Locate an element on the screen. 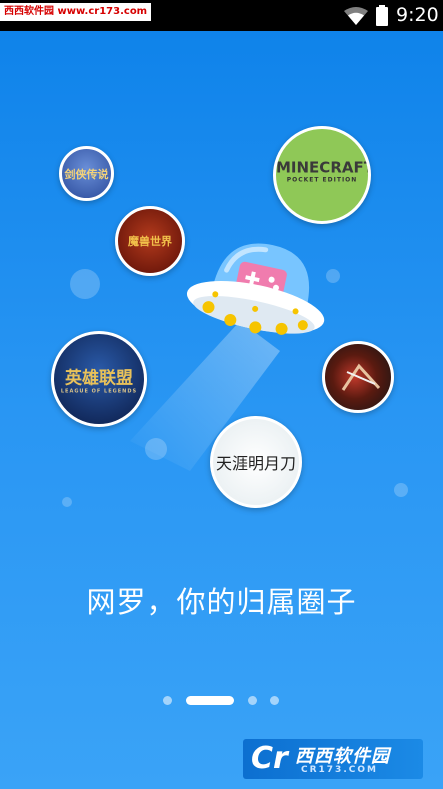 The width and height of the screenshot is (443, 789). game-bubble-lol: 英雄联盟 LEAGUE OF LEGENDS is located at coordinates (99, 379).